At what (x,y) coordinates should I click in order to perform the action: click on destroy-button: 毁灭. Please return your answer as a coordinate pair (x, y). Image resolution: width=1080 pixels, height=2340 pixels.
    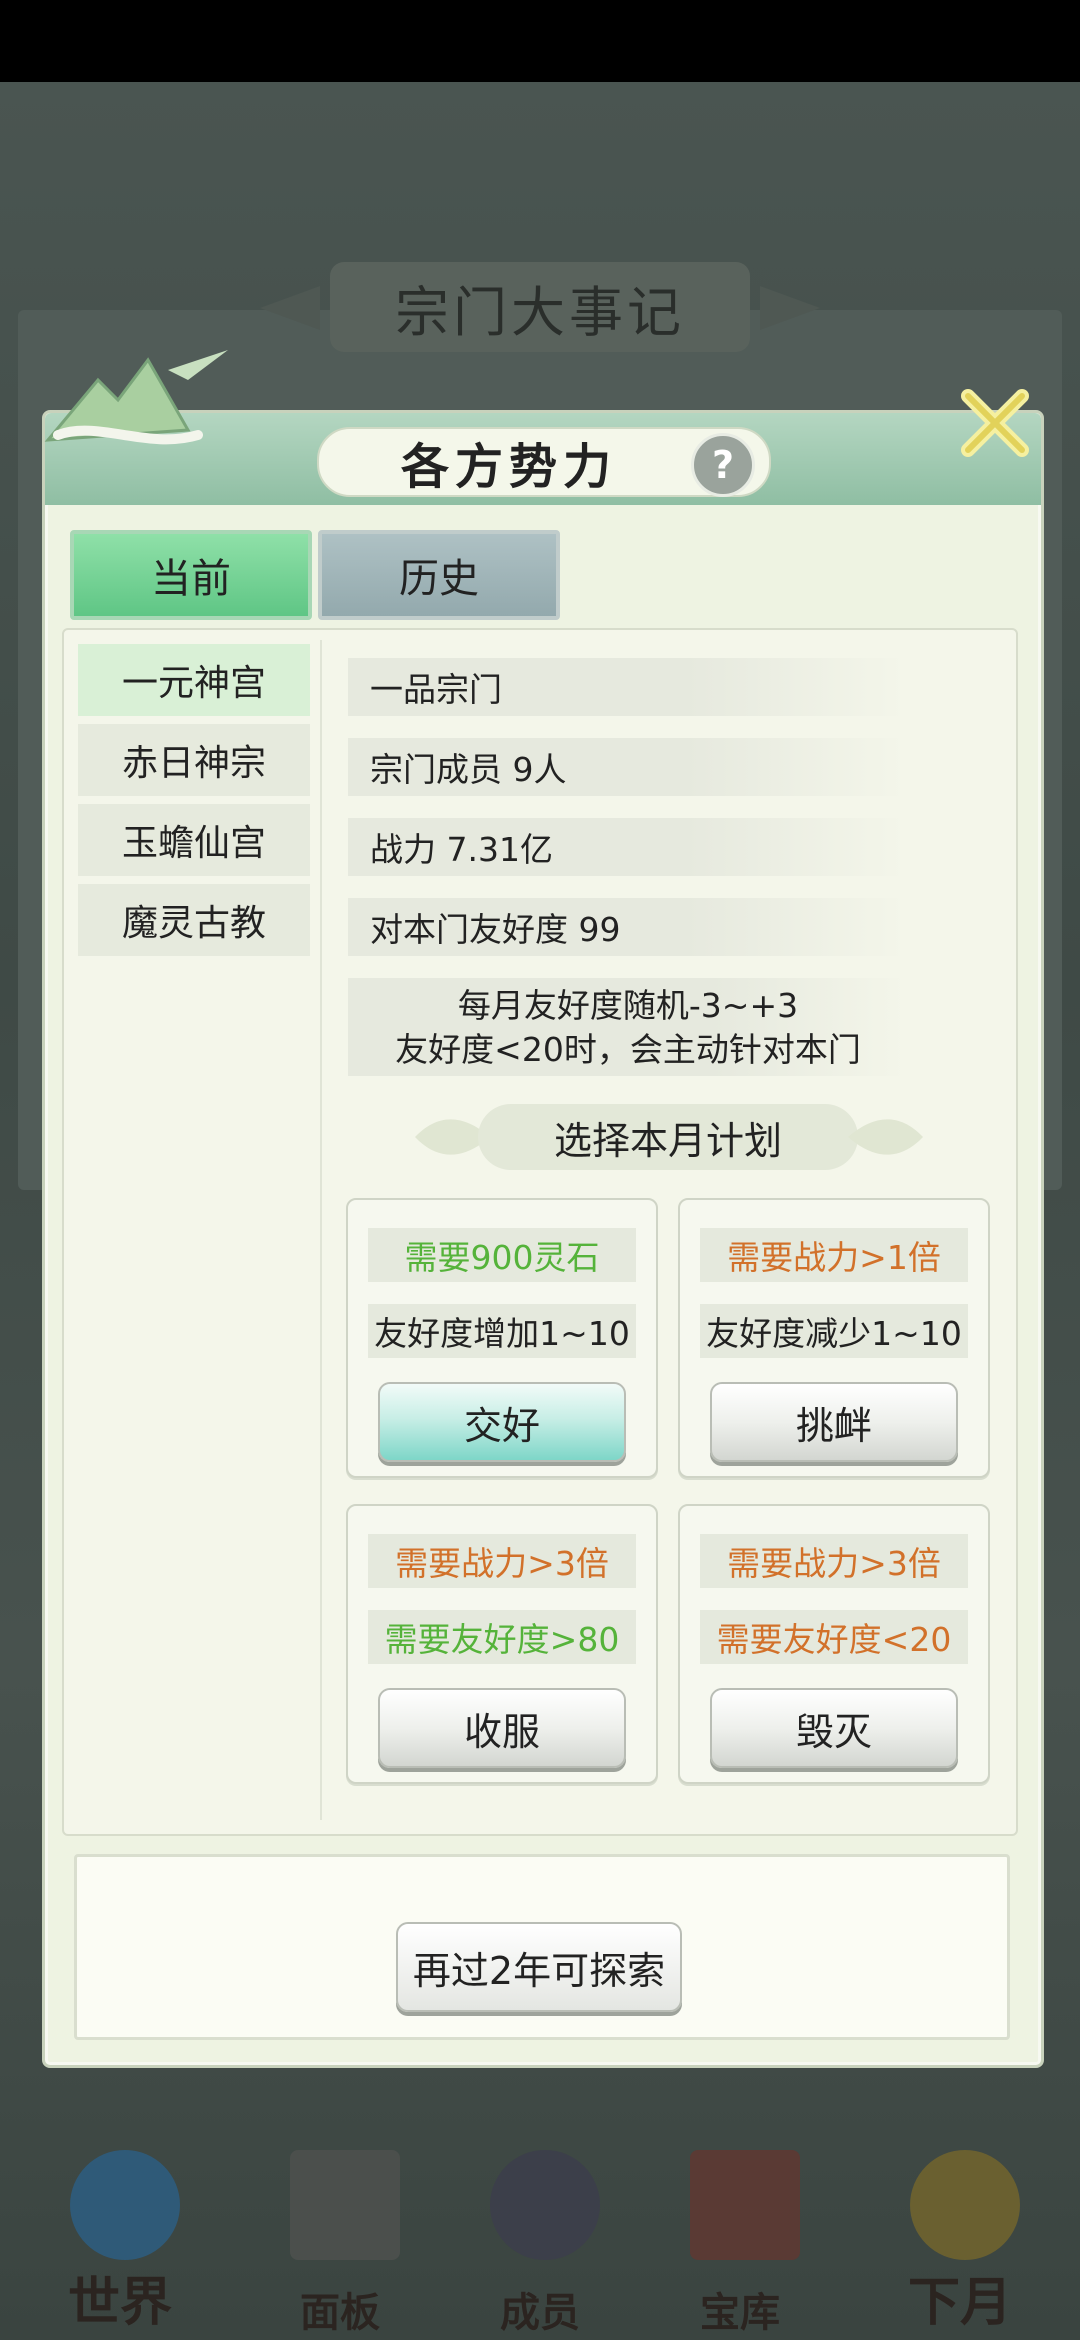
    Looking at the image, I should click on (834, 1728).